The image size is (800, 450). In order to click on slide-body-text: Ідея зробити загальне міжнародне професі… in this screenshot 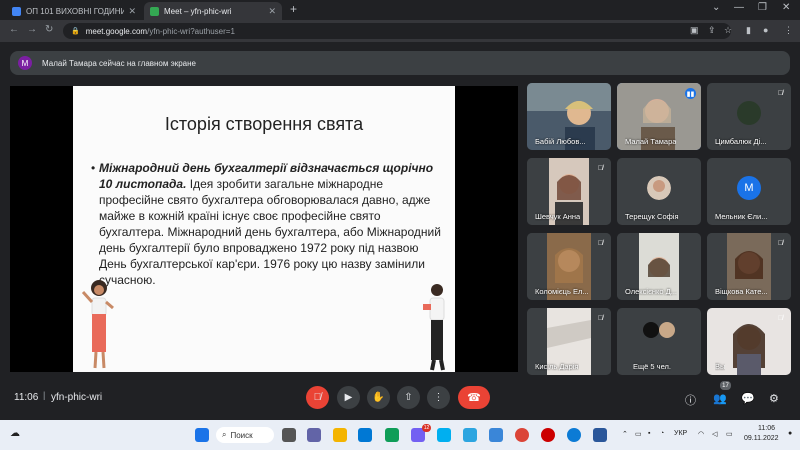, I will do `click(270, 232)`.